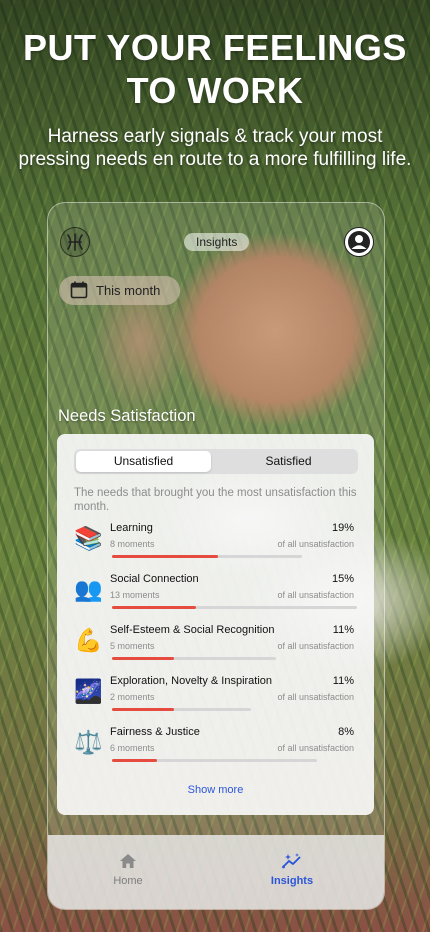 The width and height of the screenshot is (430, 932). I want to click on need-moments: 6 moments, so click(132, 748).